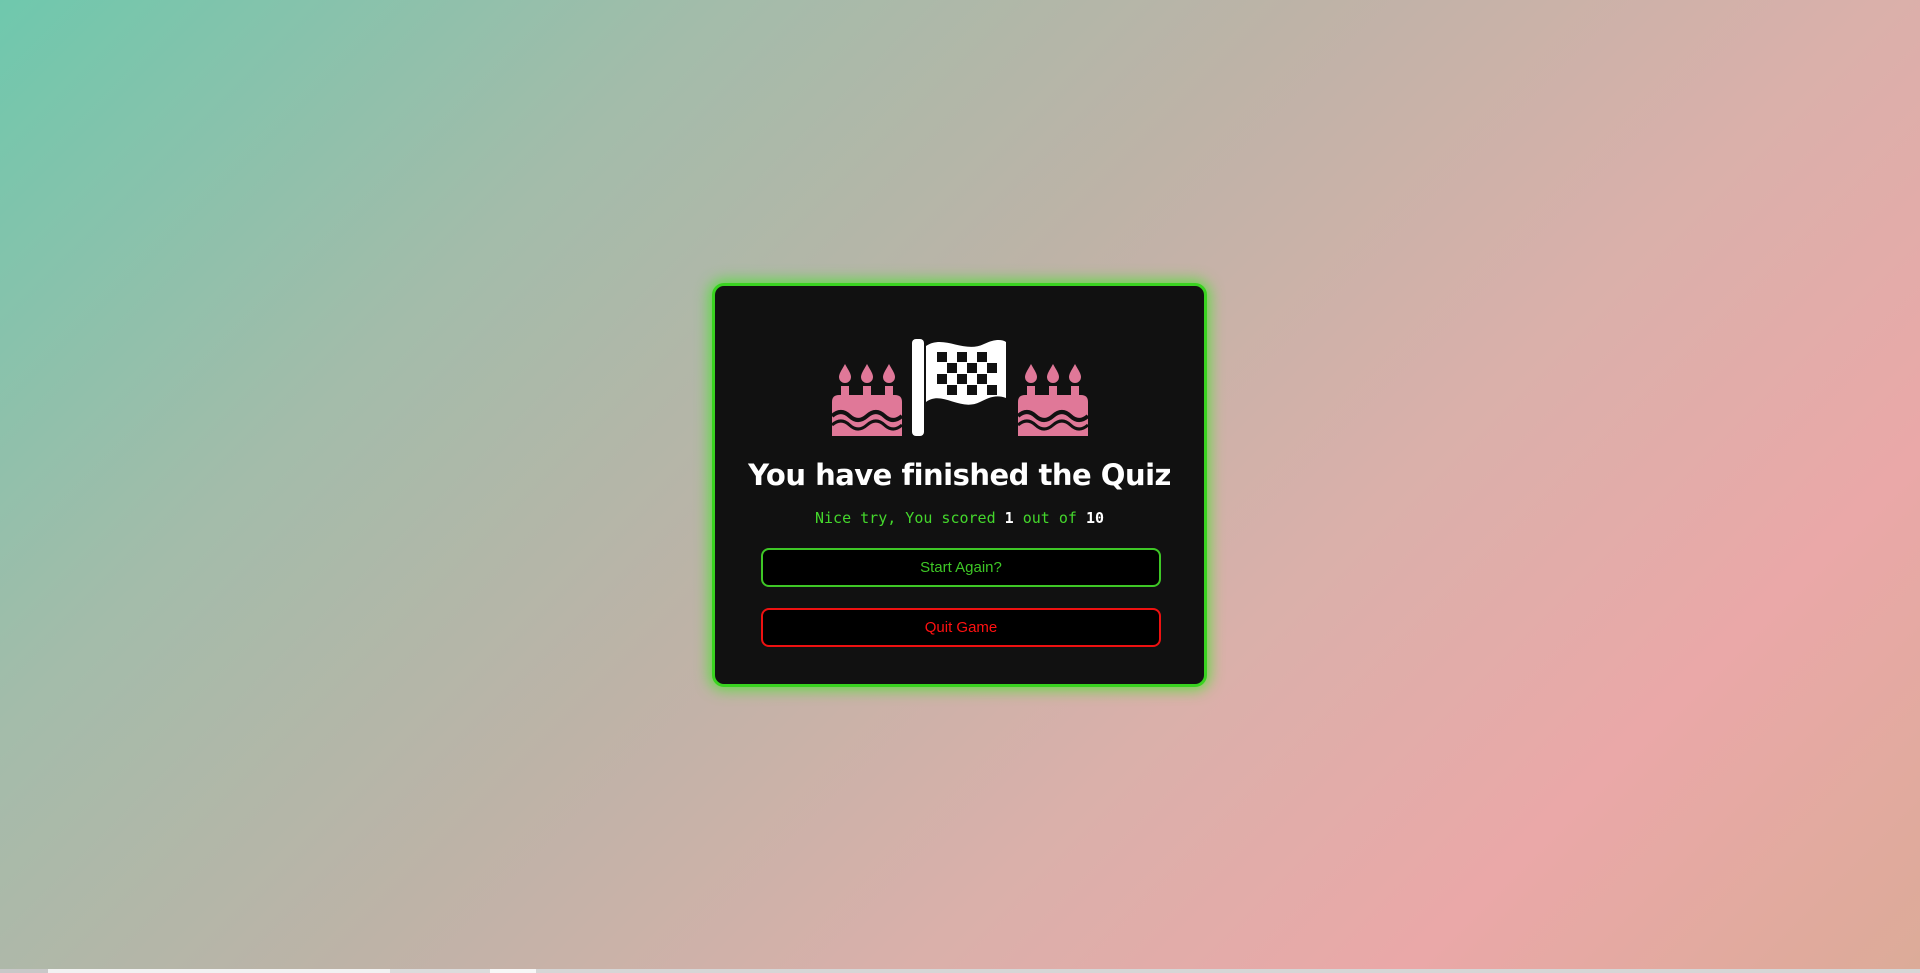  I want to click on score-prefix: Nice try, You scored, so click(905, 518).